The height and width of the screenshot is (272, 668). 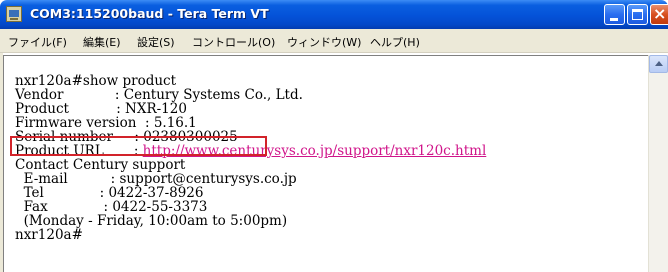 What do you see at coordinates (156, 42) in the screenshot?
I see `menu-setup: 設定(S)` at bounding box center [156, 42].